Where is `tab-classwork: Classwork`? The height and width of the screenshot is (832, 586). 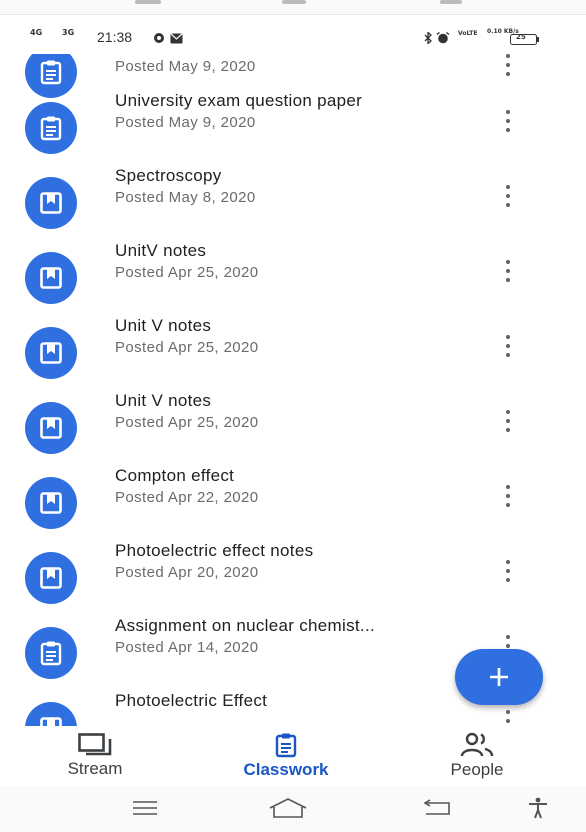
tab-classwork: Classwork is located at coordinates (286, 756).